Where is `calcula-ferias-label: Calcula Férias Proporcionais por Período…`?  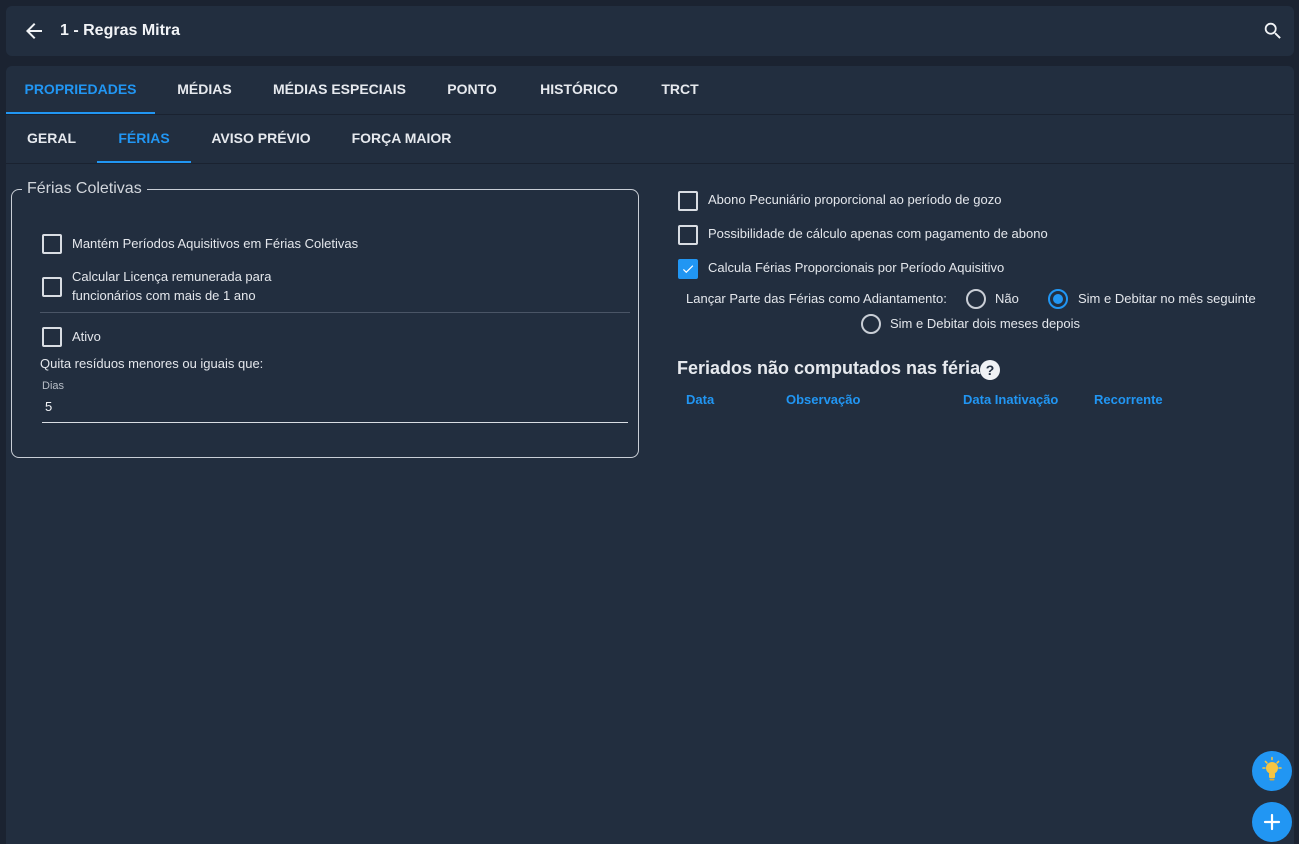 calcula-ferias-label: Calcula Férias Proporcionais por Período… is located at coordinates (856, 267).